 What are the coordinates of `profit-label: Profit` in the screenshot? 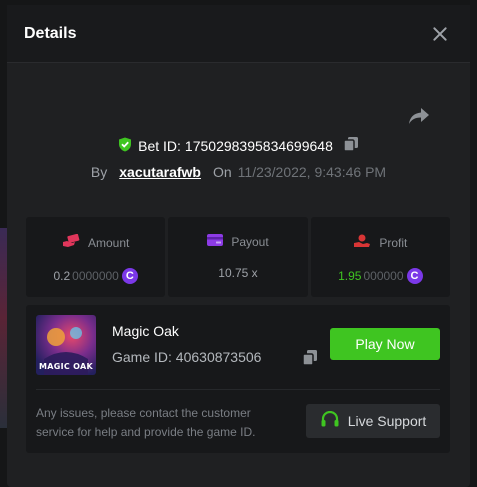 It's located at (393, 242).